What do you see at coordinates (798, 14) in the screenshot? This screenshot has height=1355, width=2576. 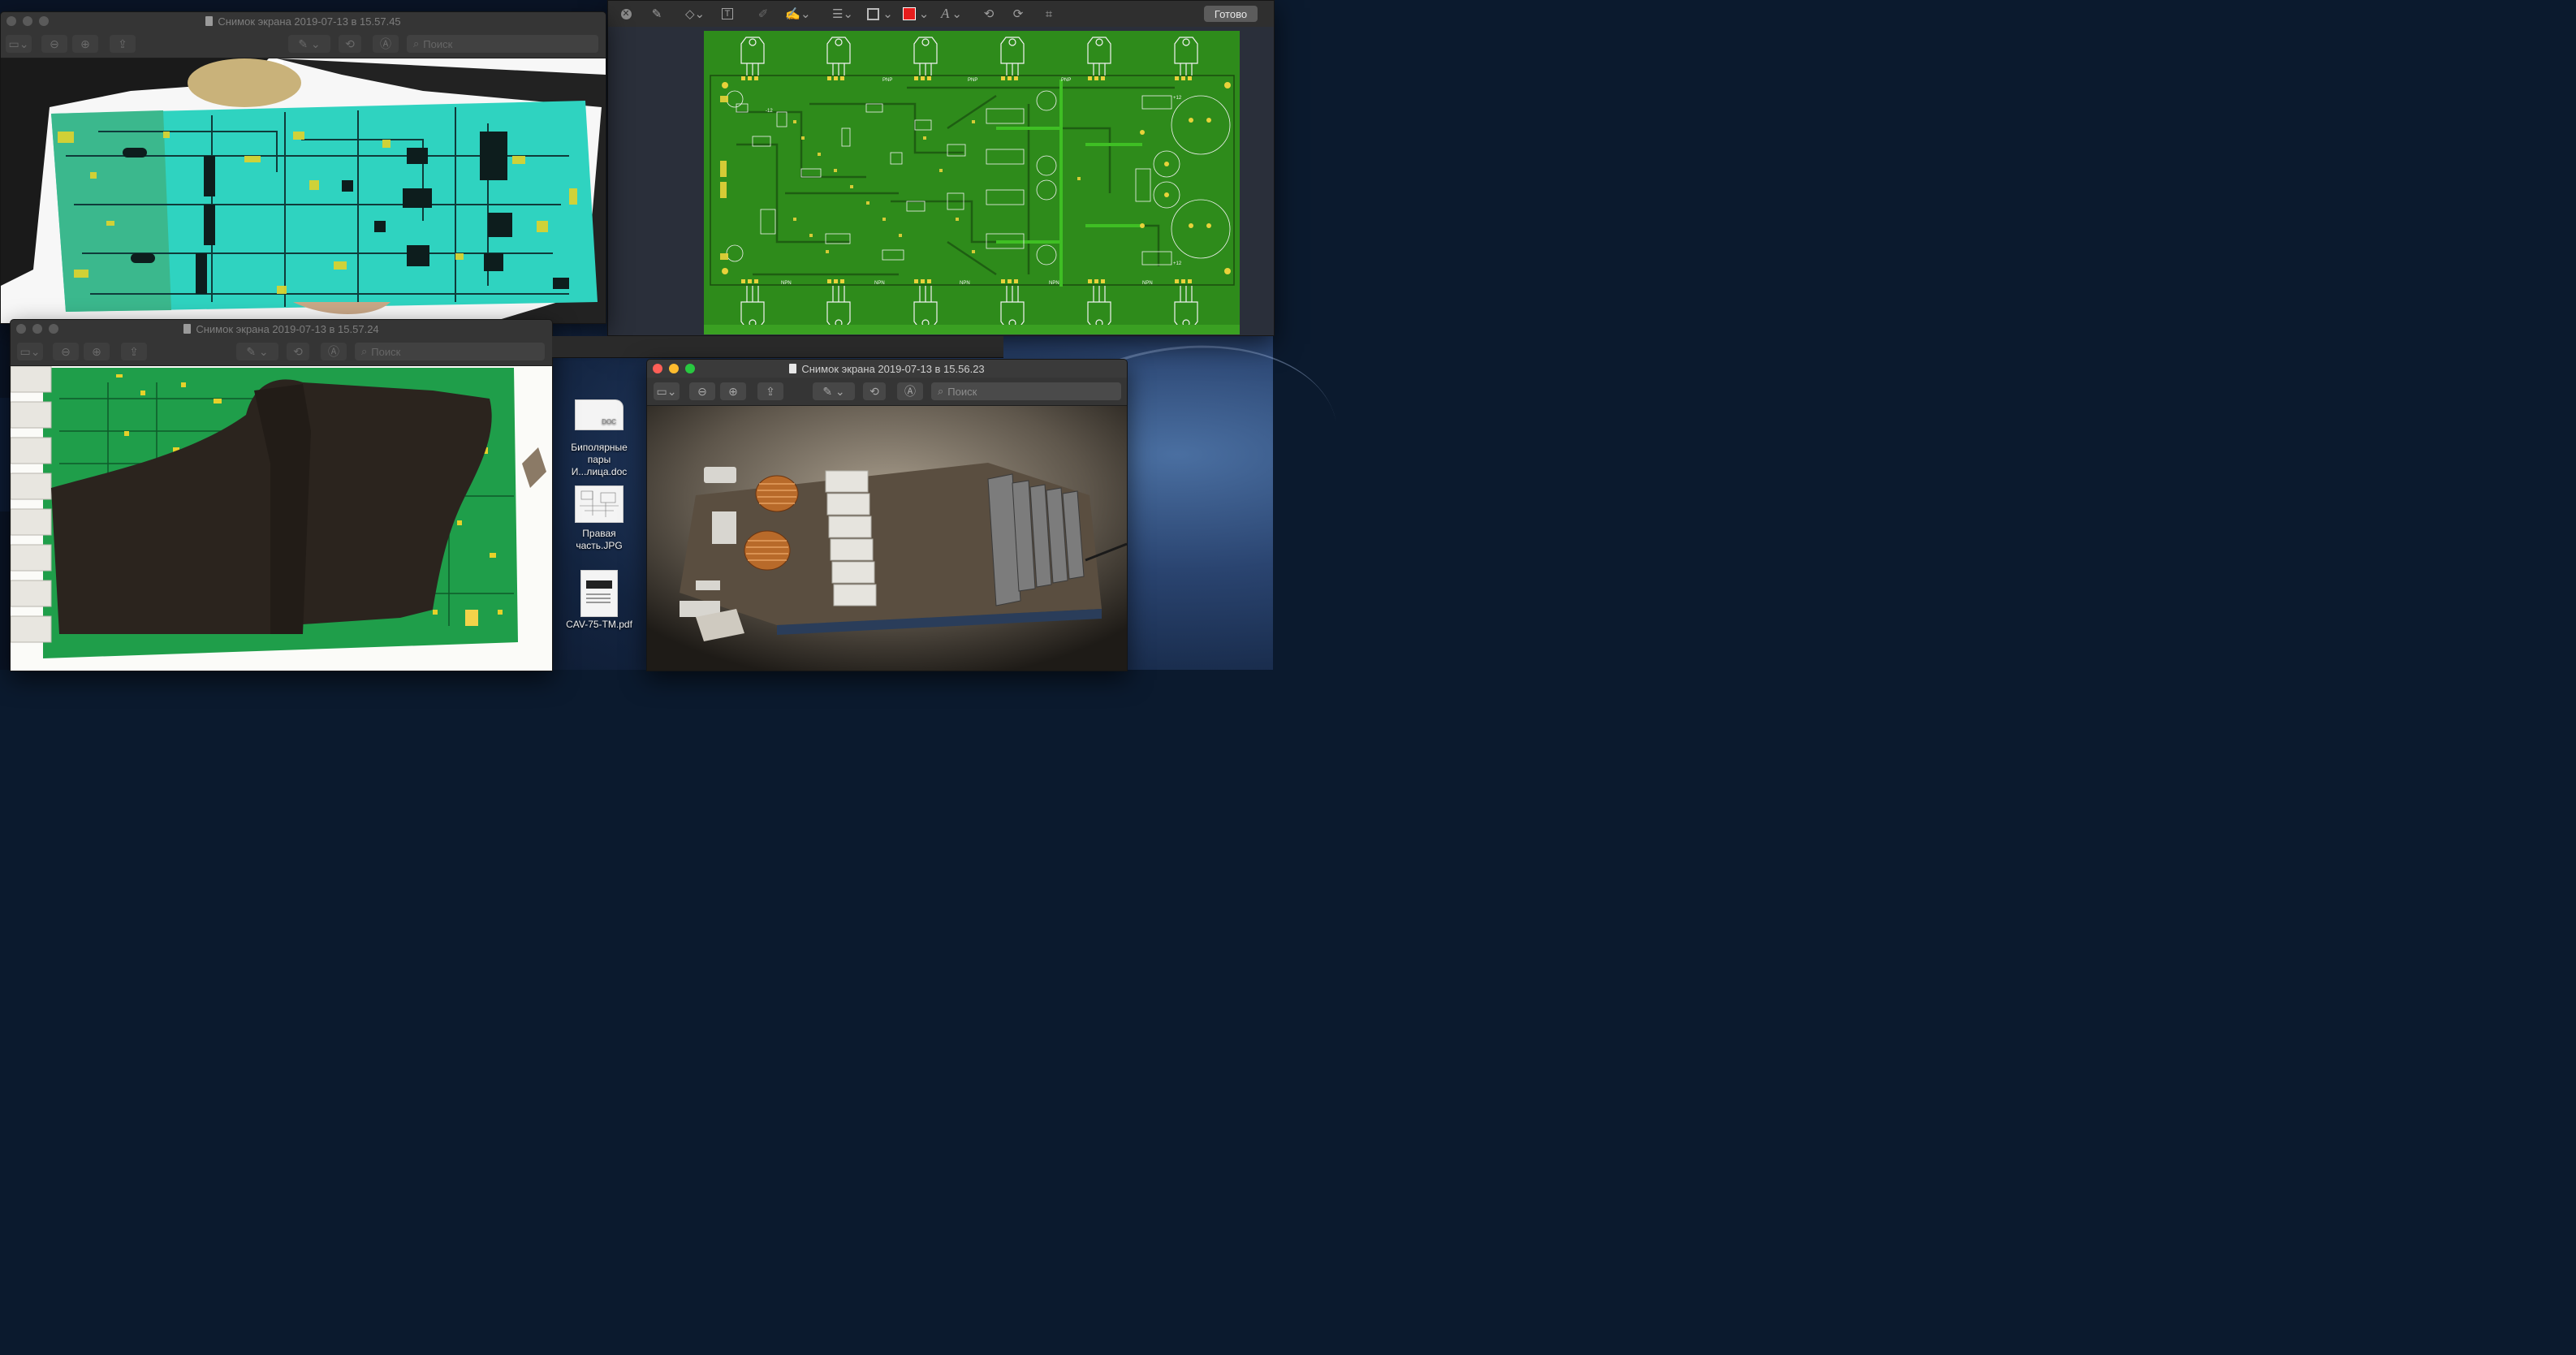 I see `sign-tool-button: ✍⌄` at bounding box center [798, 14].